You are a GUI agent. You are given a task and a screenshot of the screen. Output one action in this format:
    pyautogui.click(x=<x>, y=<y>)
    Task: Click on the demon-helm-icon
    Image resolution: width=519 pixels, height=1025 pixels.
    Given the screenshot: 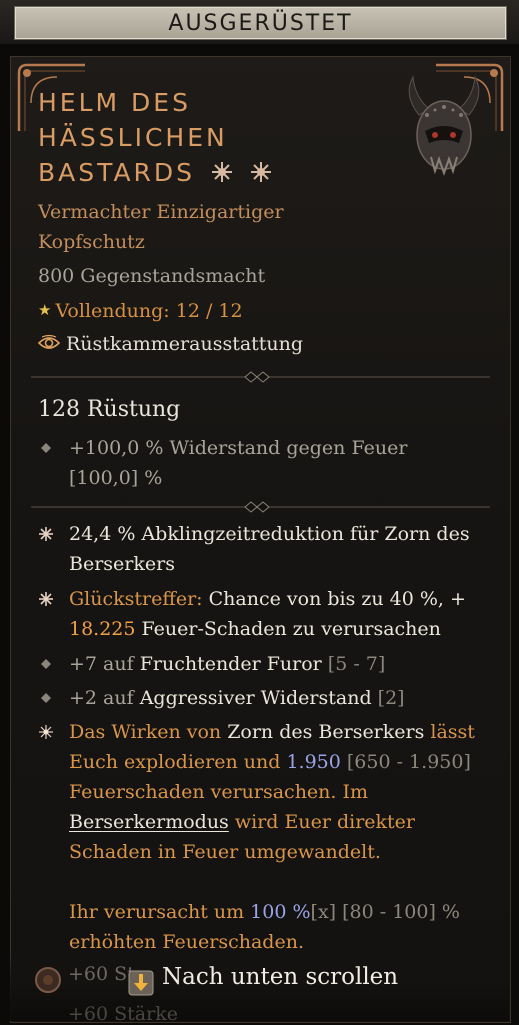 What is the action you would take?
    pyautogui.click(x=444, y=125)
    